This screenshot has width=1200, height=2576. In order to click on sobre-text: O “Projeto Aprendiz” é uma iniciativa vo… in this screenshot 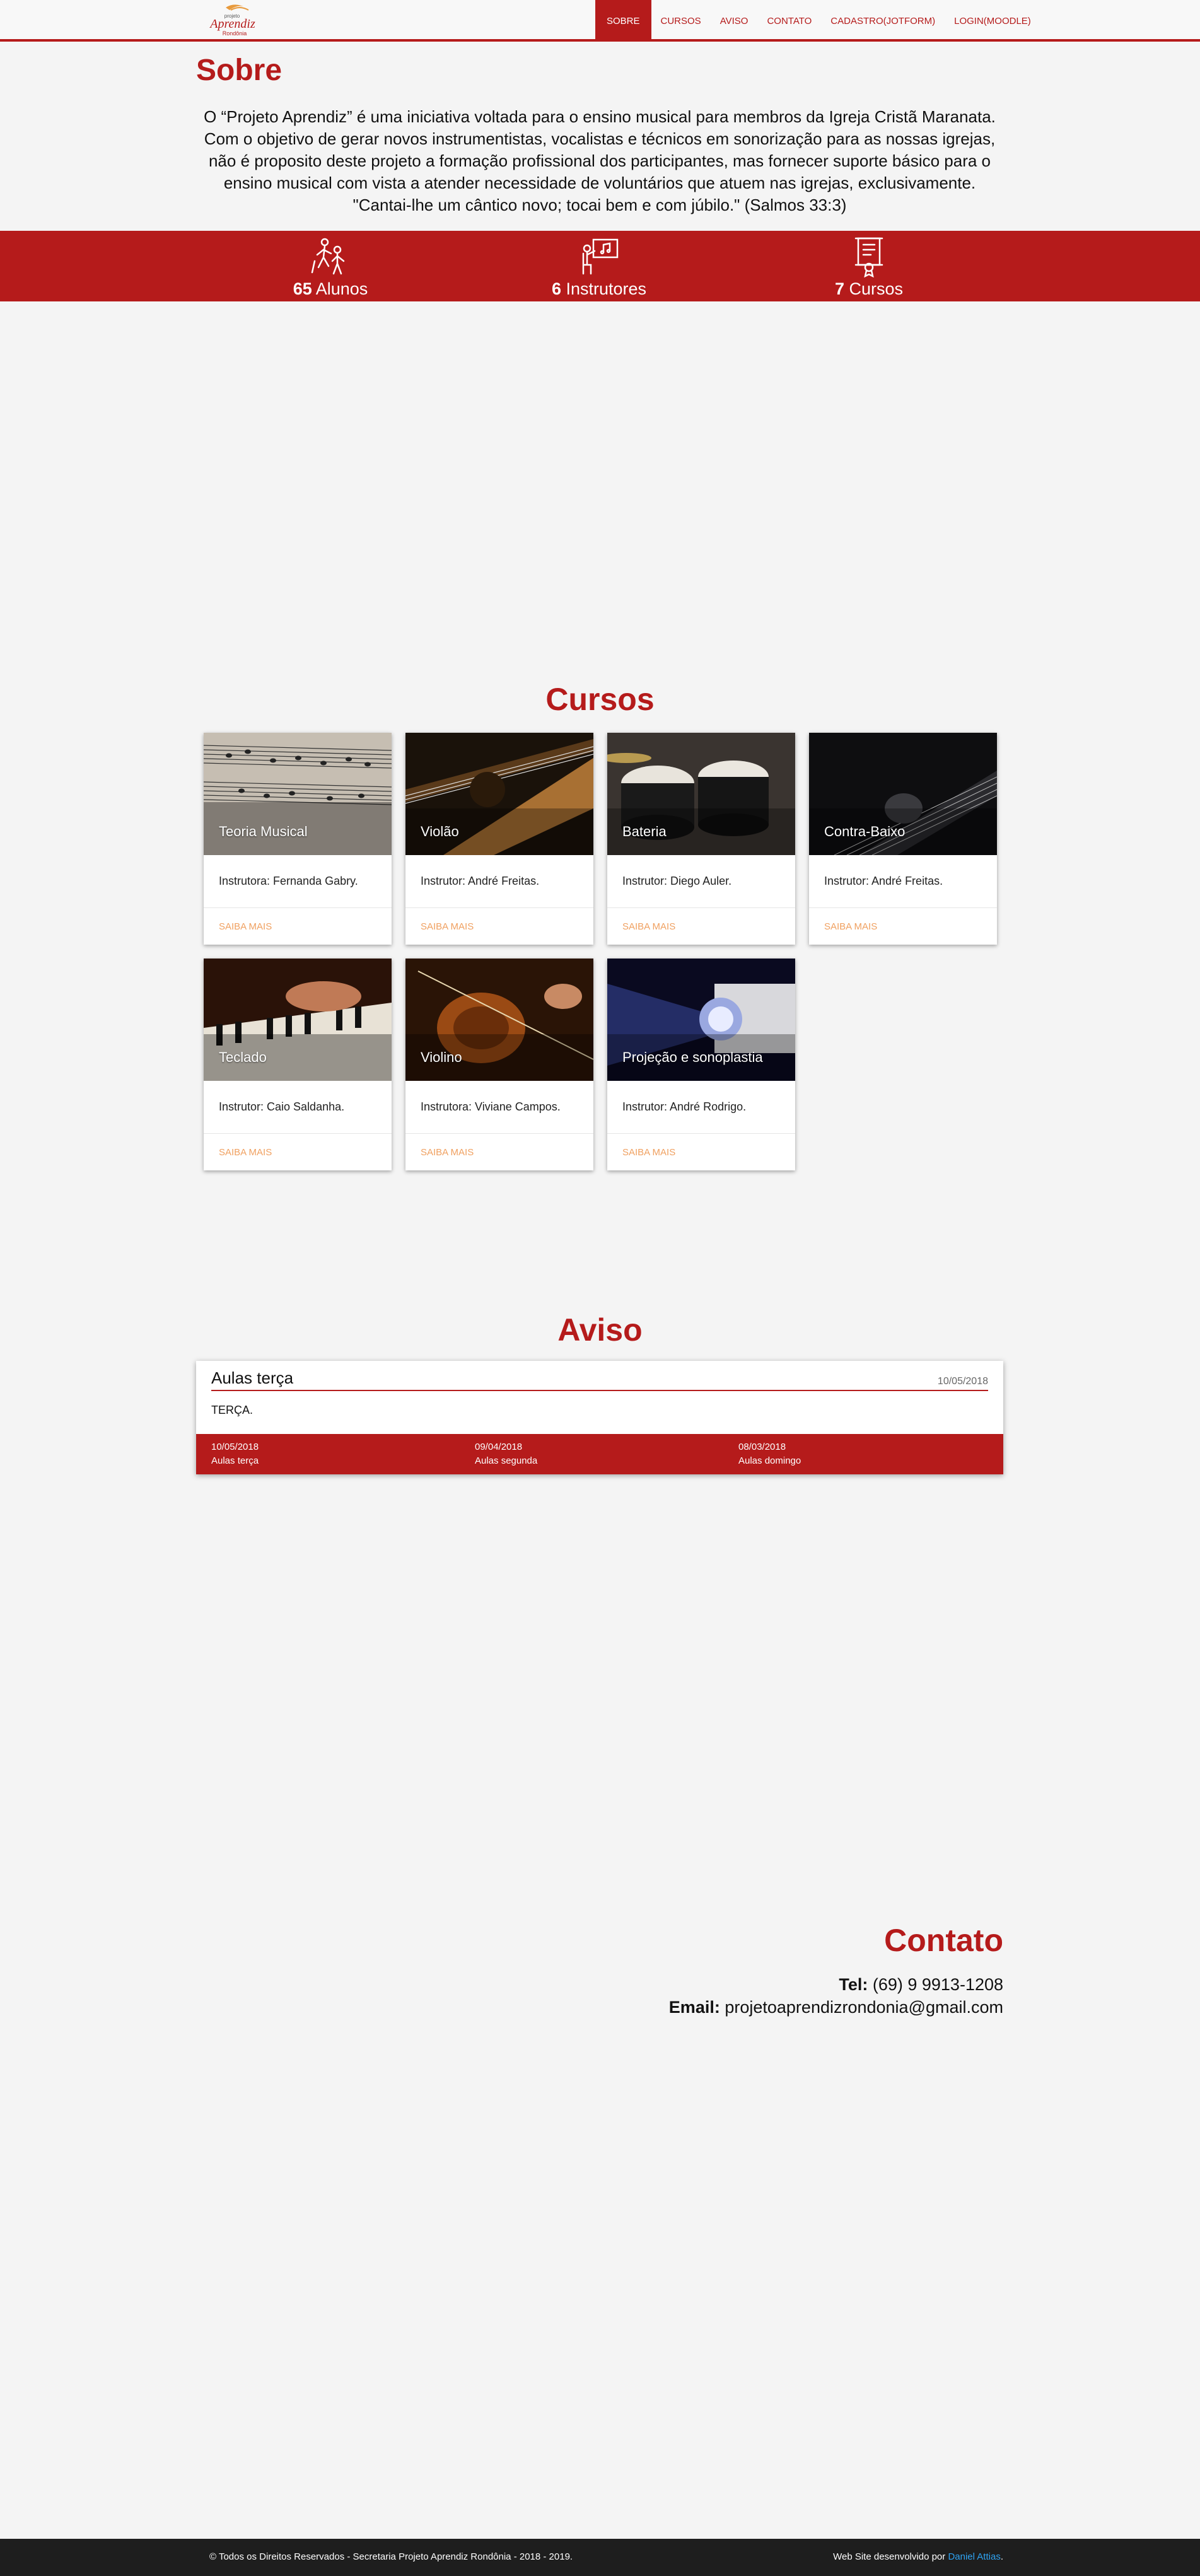, I will do `click(600, 161)`.